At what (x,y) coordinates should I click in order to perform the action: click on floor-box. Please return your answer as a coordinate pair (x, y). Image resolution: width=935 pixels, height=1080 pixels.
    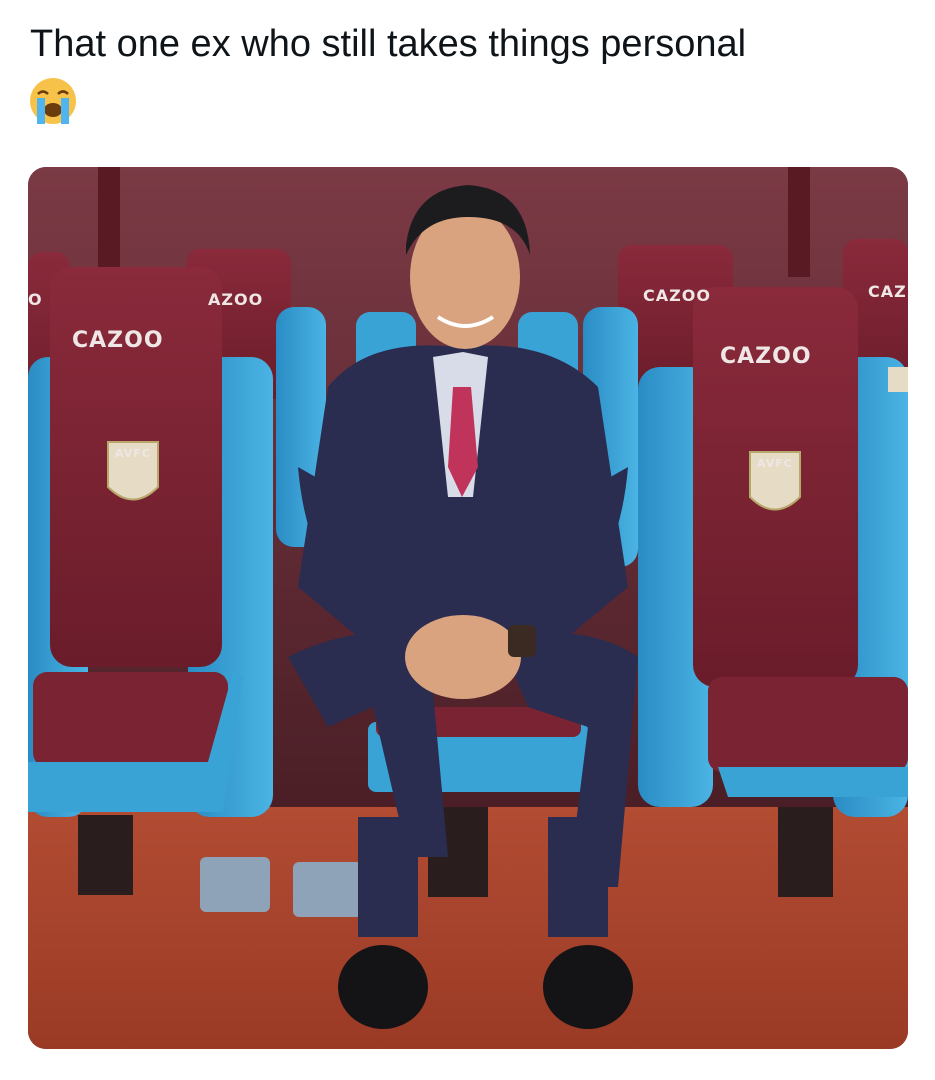
    Looking at the image, I should click on (235, 884).